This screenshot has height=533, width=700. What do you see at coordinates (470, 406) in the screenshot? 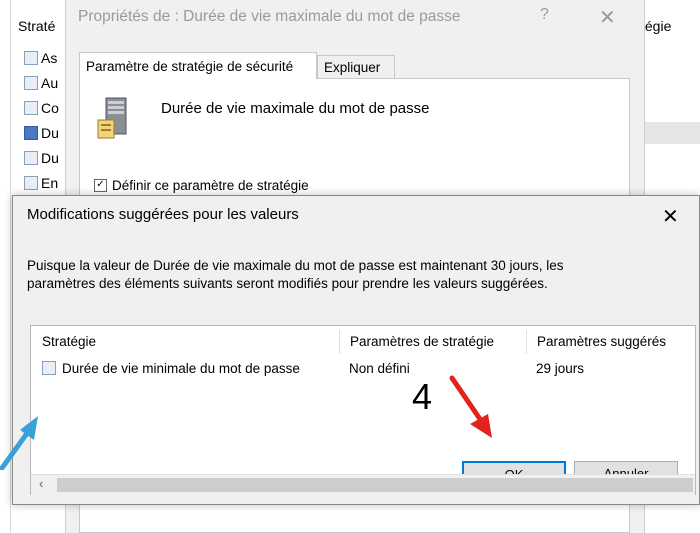
I see `red-arrow-icon` at bounding box center [470, 406].